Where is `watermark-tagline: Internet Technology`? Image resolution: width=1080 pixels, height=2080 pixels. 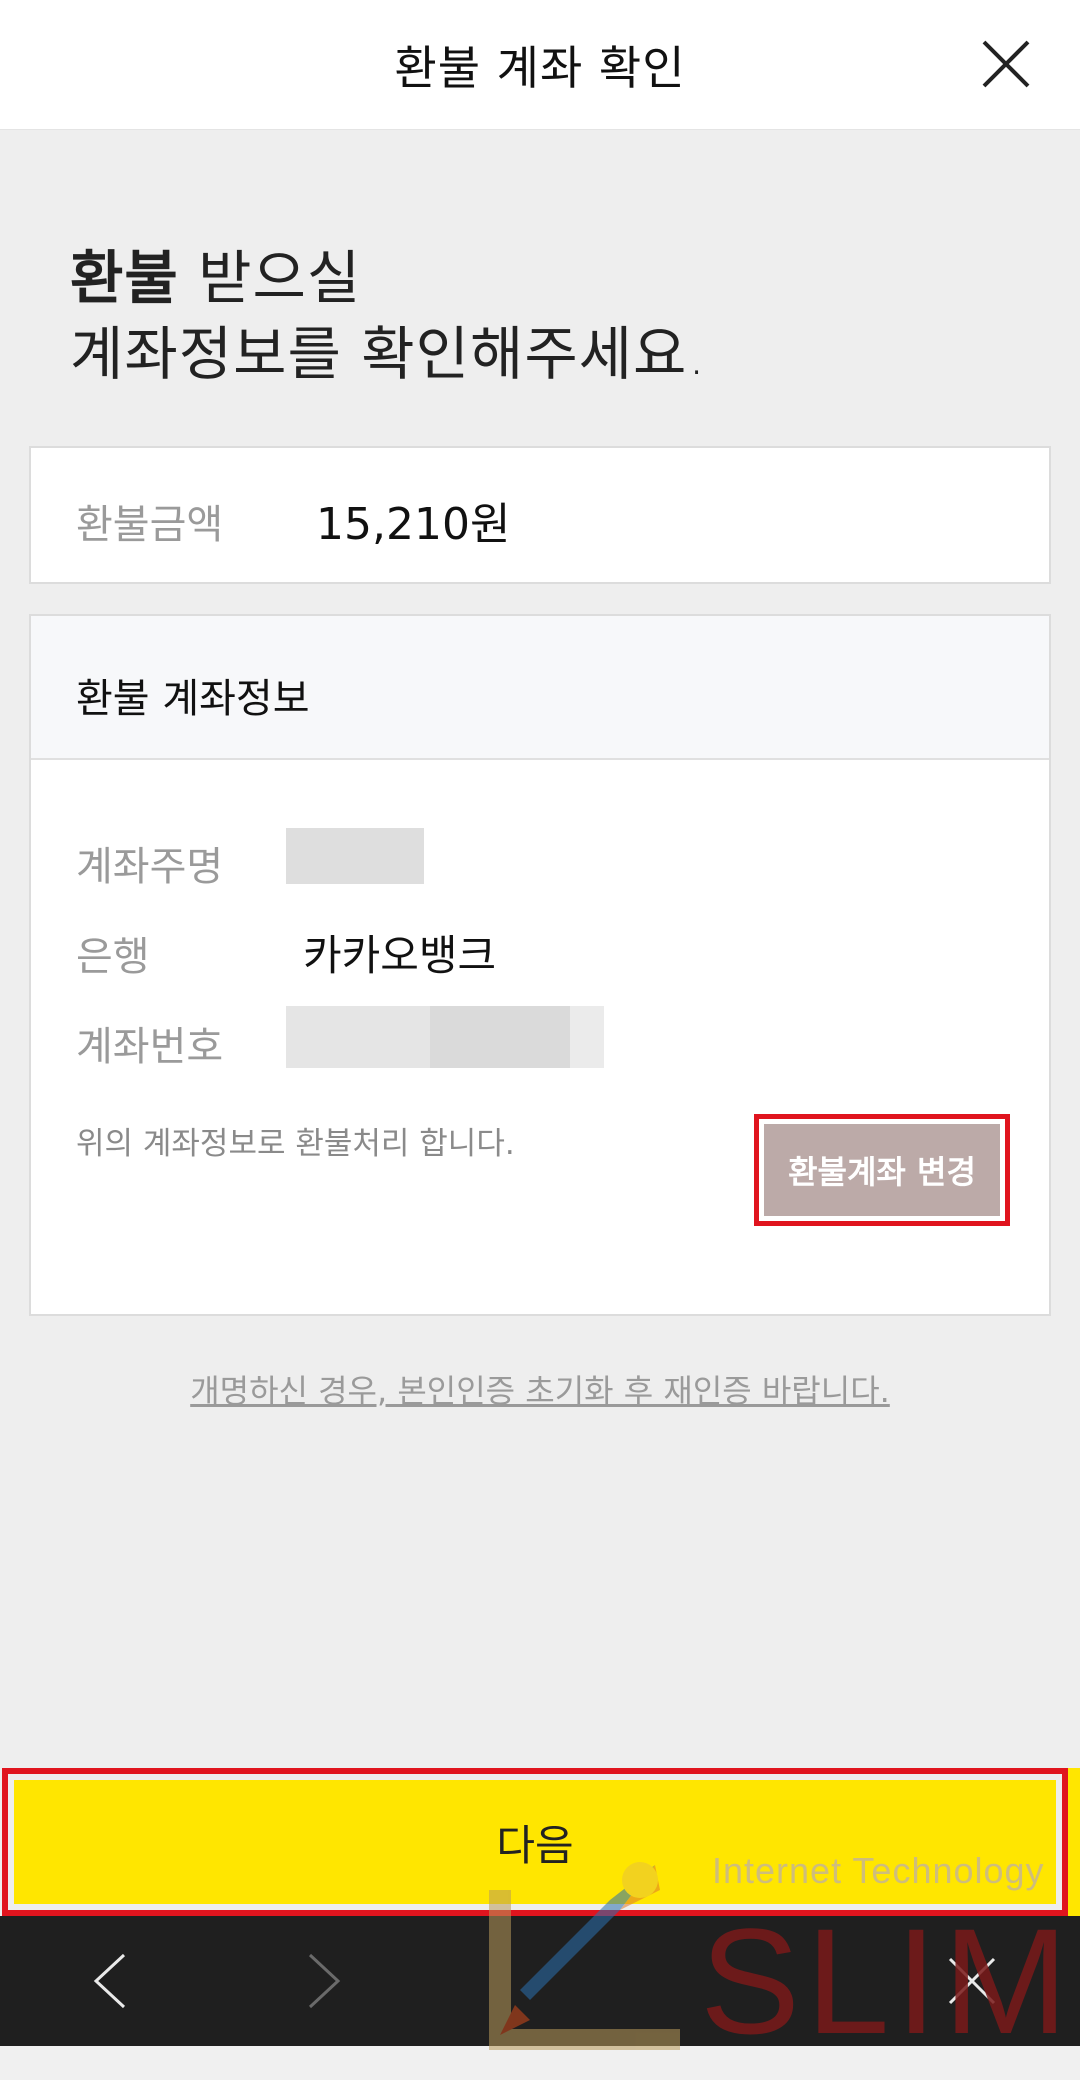
watermark-tagline: Internet Technology is located at coordinates (878, 1870).